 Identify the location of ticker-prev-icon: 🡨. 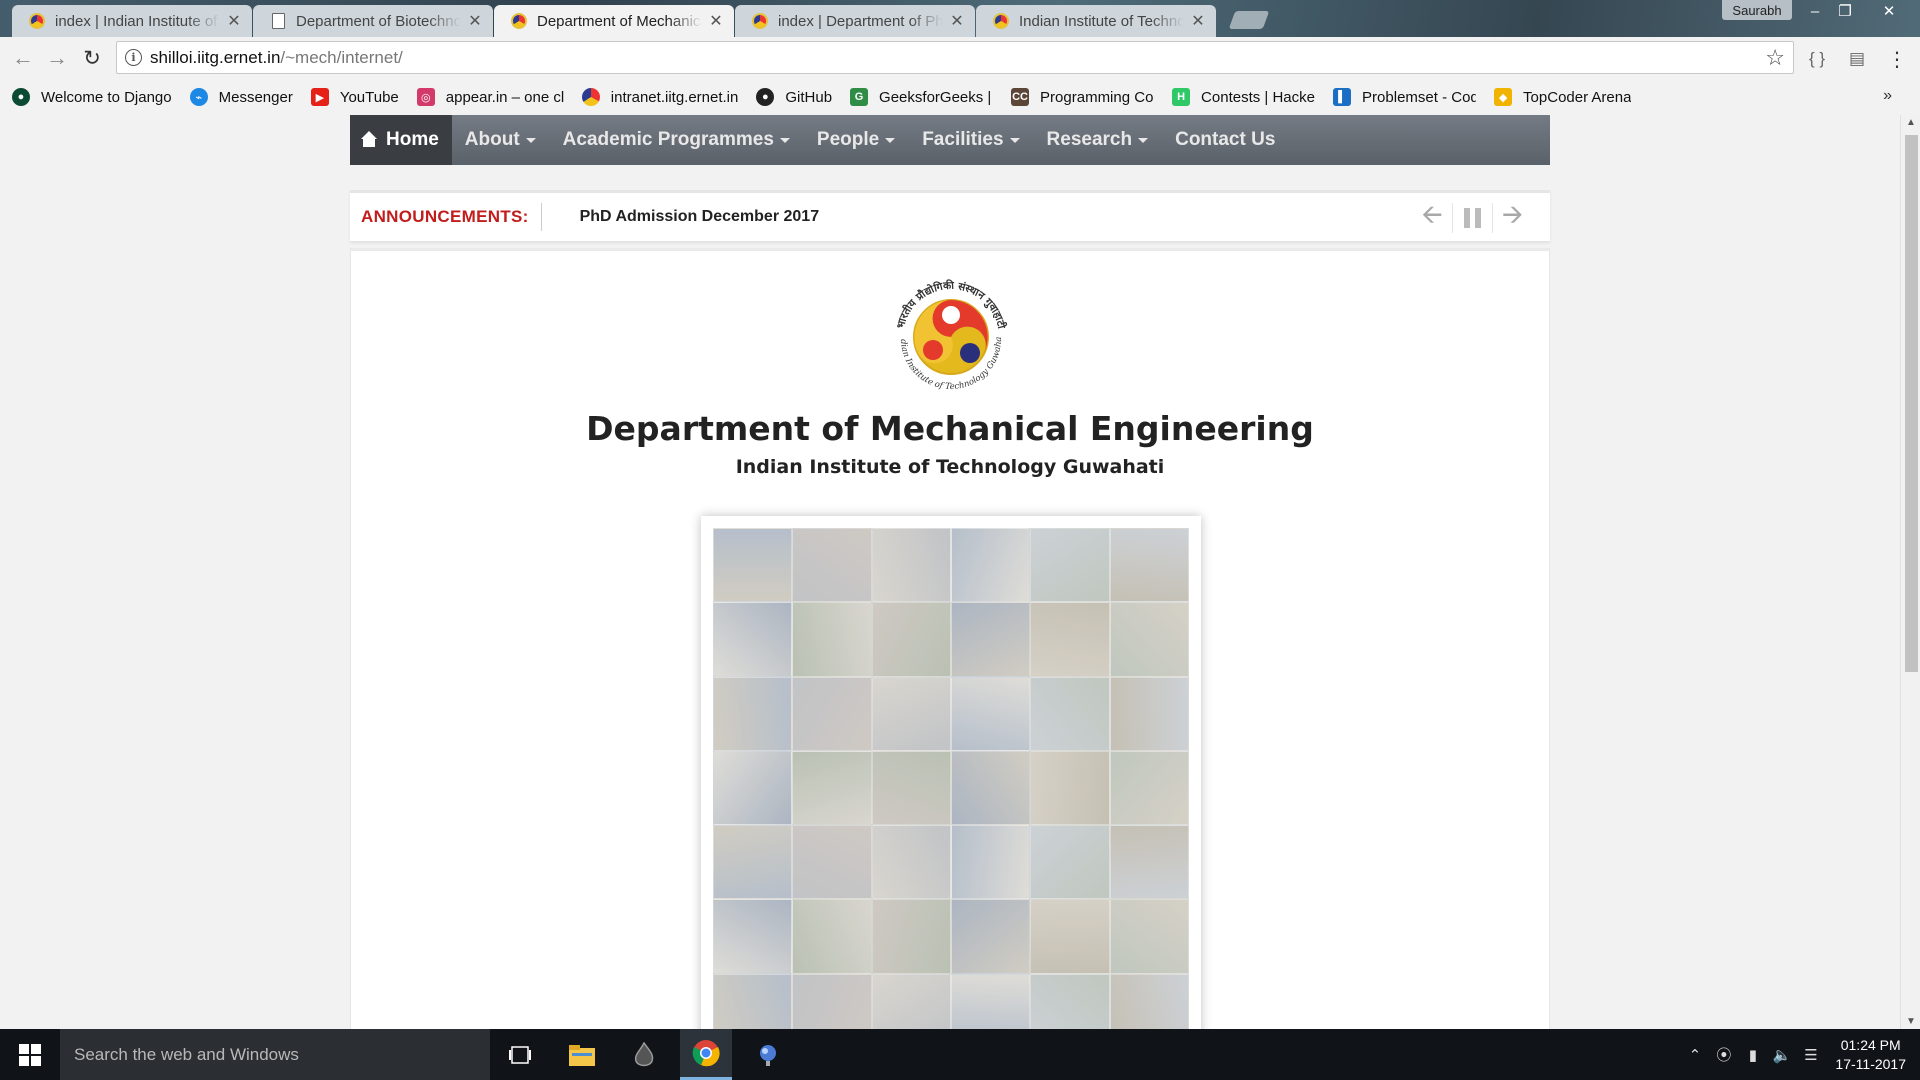
(1432, 216).